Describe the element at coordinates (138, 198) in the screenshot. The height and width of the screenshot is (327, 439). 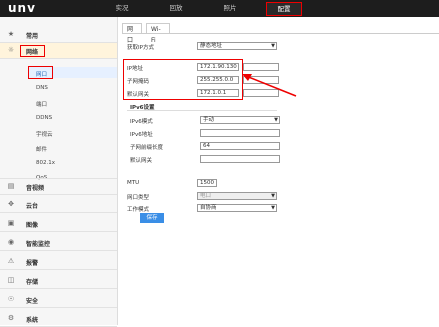
I see `port-type-label: 网口类型` at that location.